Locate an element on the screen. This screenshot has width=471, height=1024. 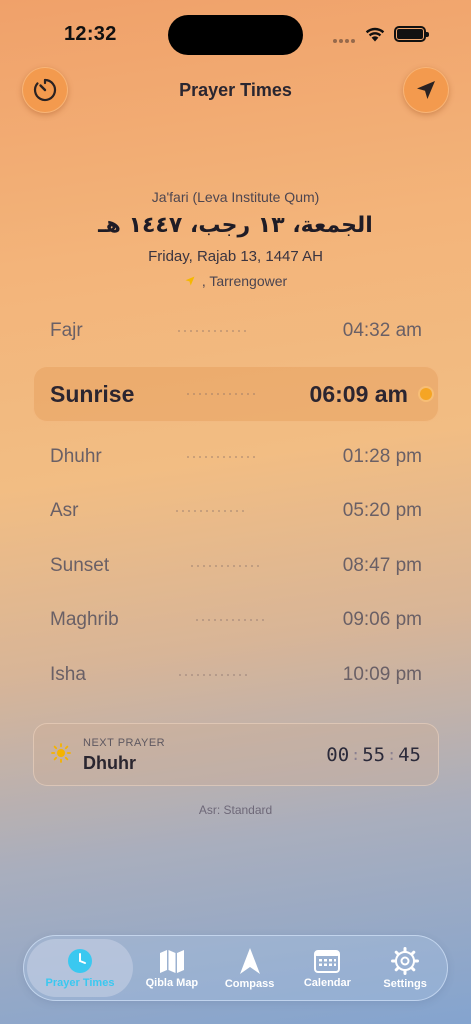
prayer-row-asr: Asr 05:20 pm is located at coordinates (236, 511).